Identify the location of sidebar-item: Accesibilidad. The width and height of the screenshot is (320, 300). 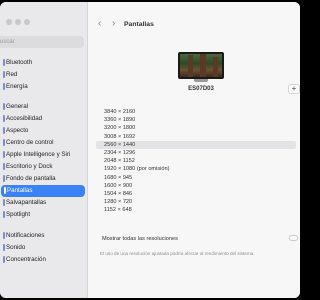
(43, 119).